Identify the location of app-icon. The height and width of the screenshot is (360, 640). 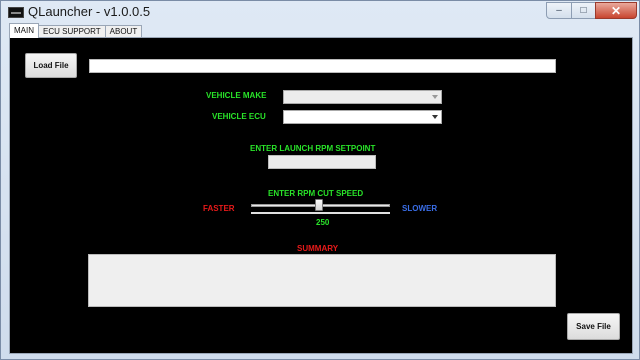
(16, 12).